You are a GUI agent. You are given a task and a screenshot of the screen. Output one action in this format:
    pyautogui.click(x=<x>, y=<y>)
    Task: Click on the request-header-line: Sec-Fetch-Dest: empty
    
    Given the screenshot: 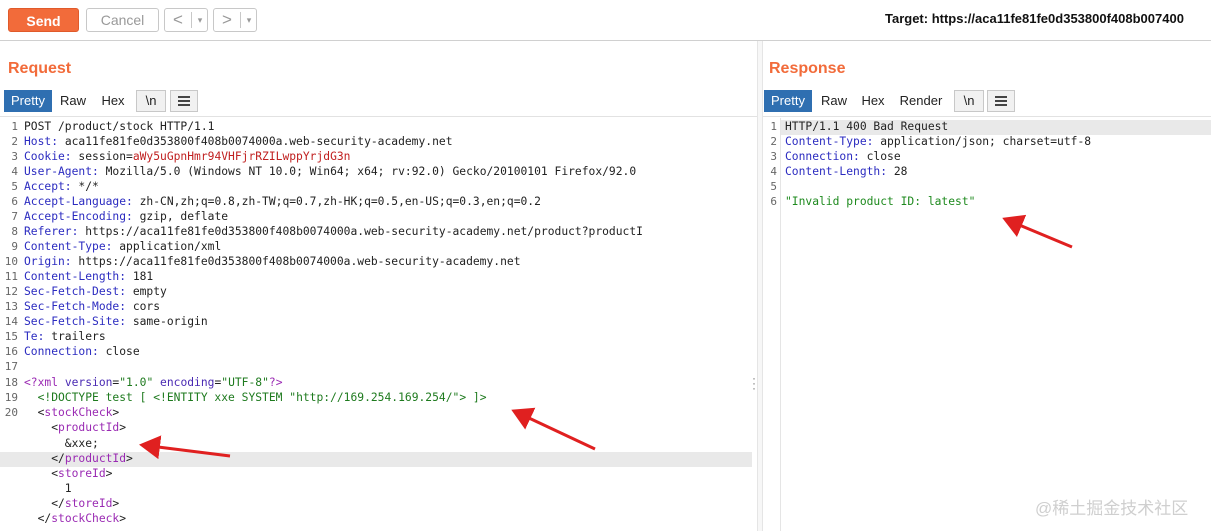 What is the action you would take?
    pyautogui.click(x=95, y=291)
    